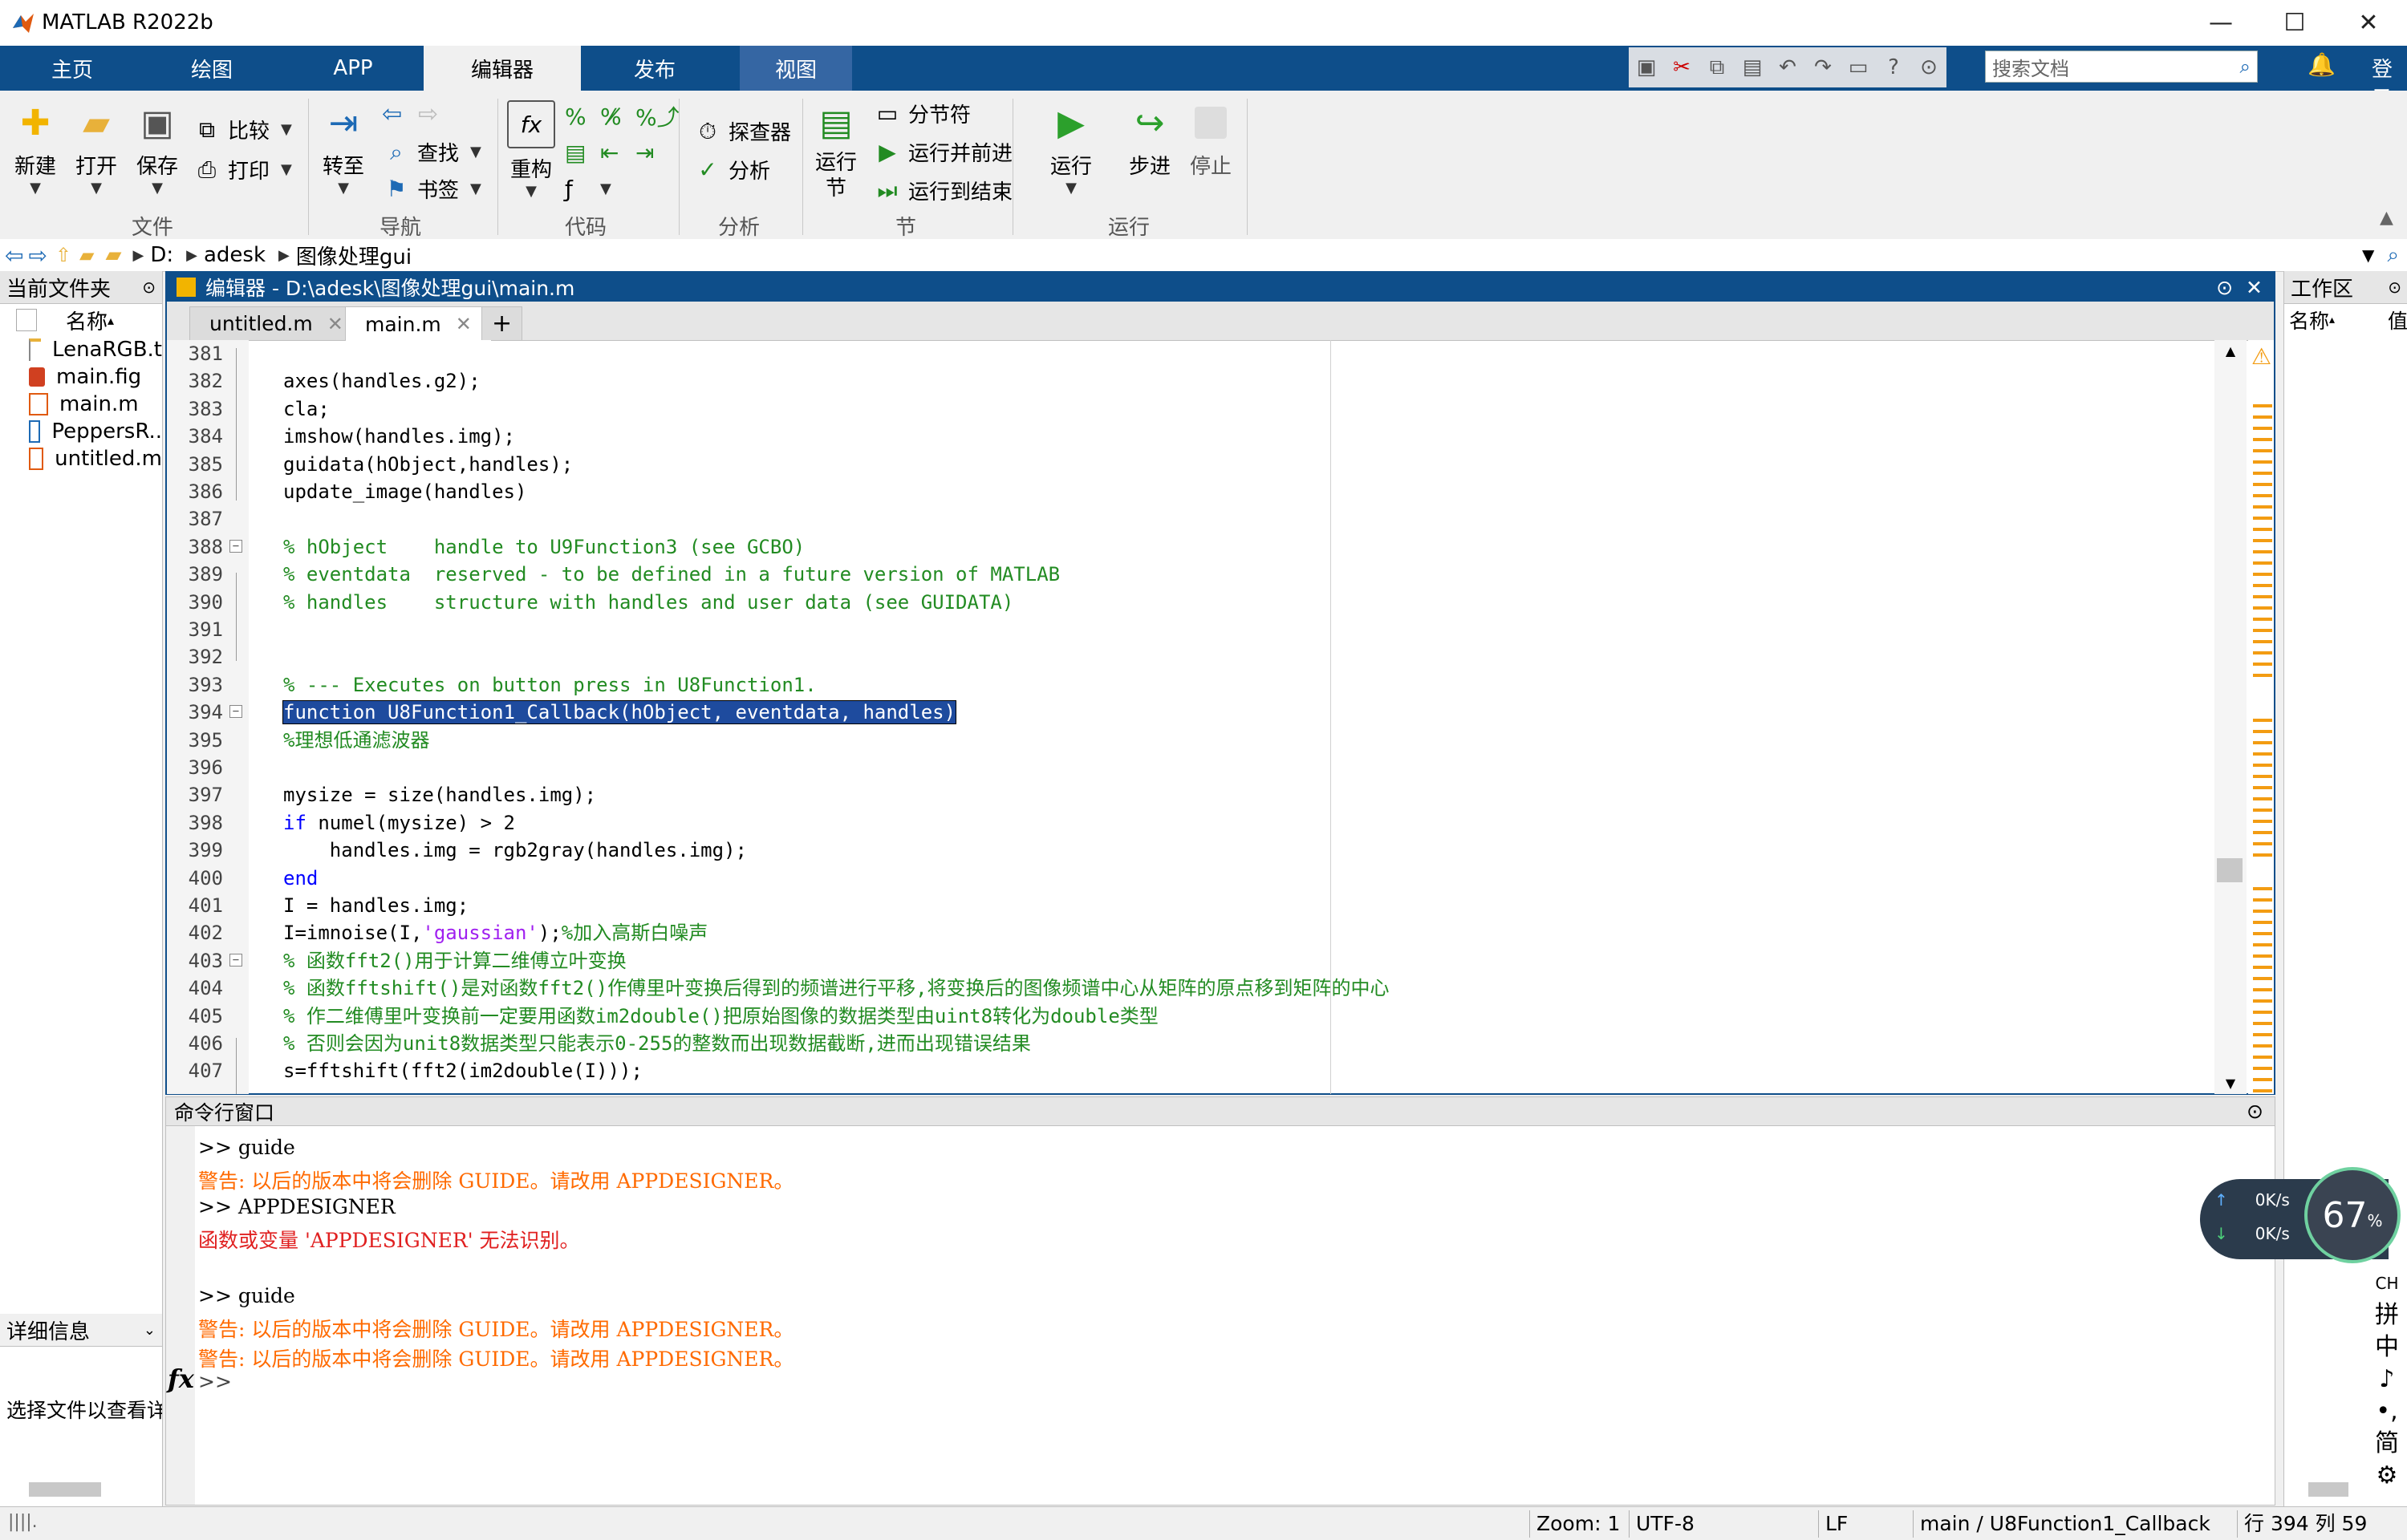 This screenshot has height=1540, width=2407. Describe the element at coordinates (1194, 905) in the screenshot. I see `code-line: 401 I = handles.img;` at that location.